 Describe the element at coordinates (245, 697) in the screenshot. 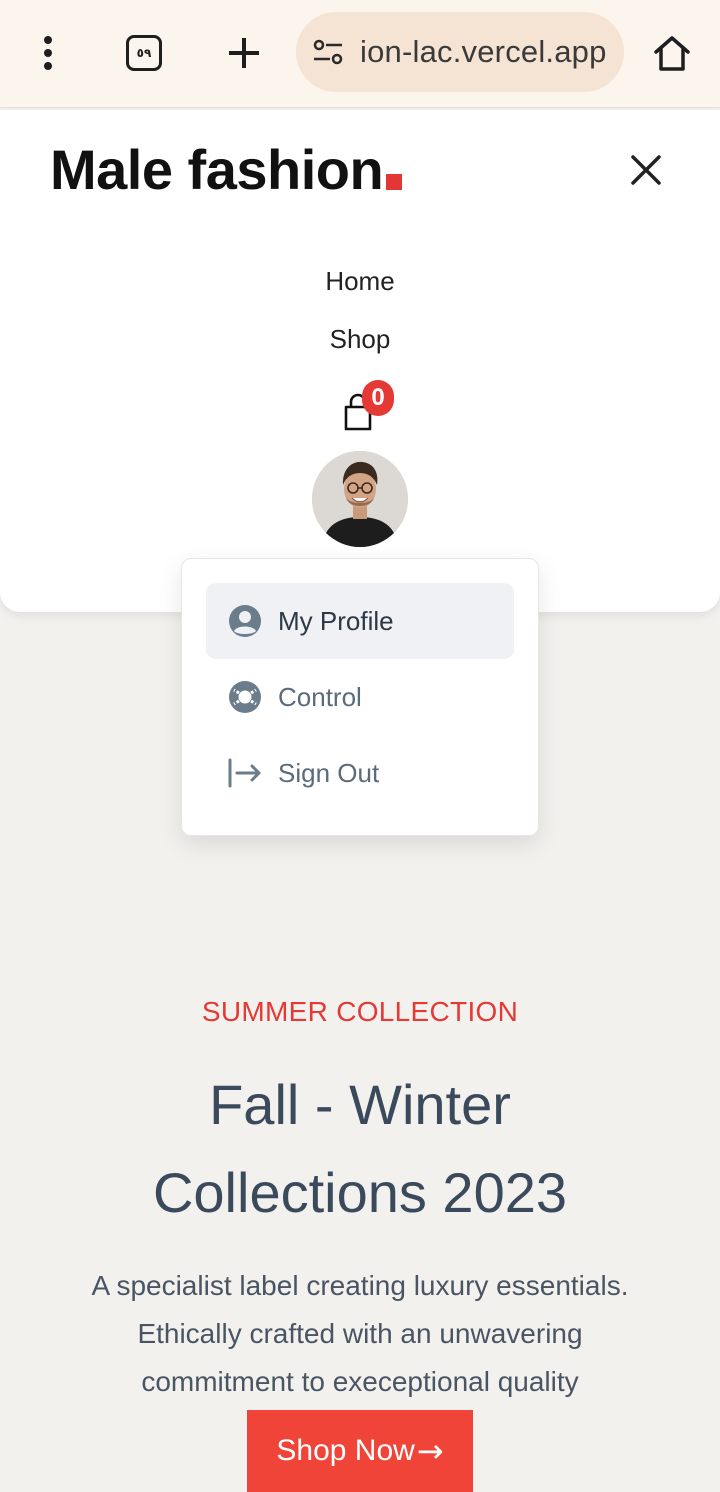

I see `lifebuoy-icon` at that location.